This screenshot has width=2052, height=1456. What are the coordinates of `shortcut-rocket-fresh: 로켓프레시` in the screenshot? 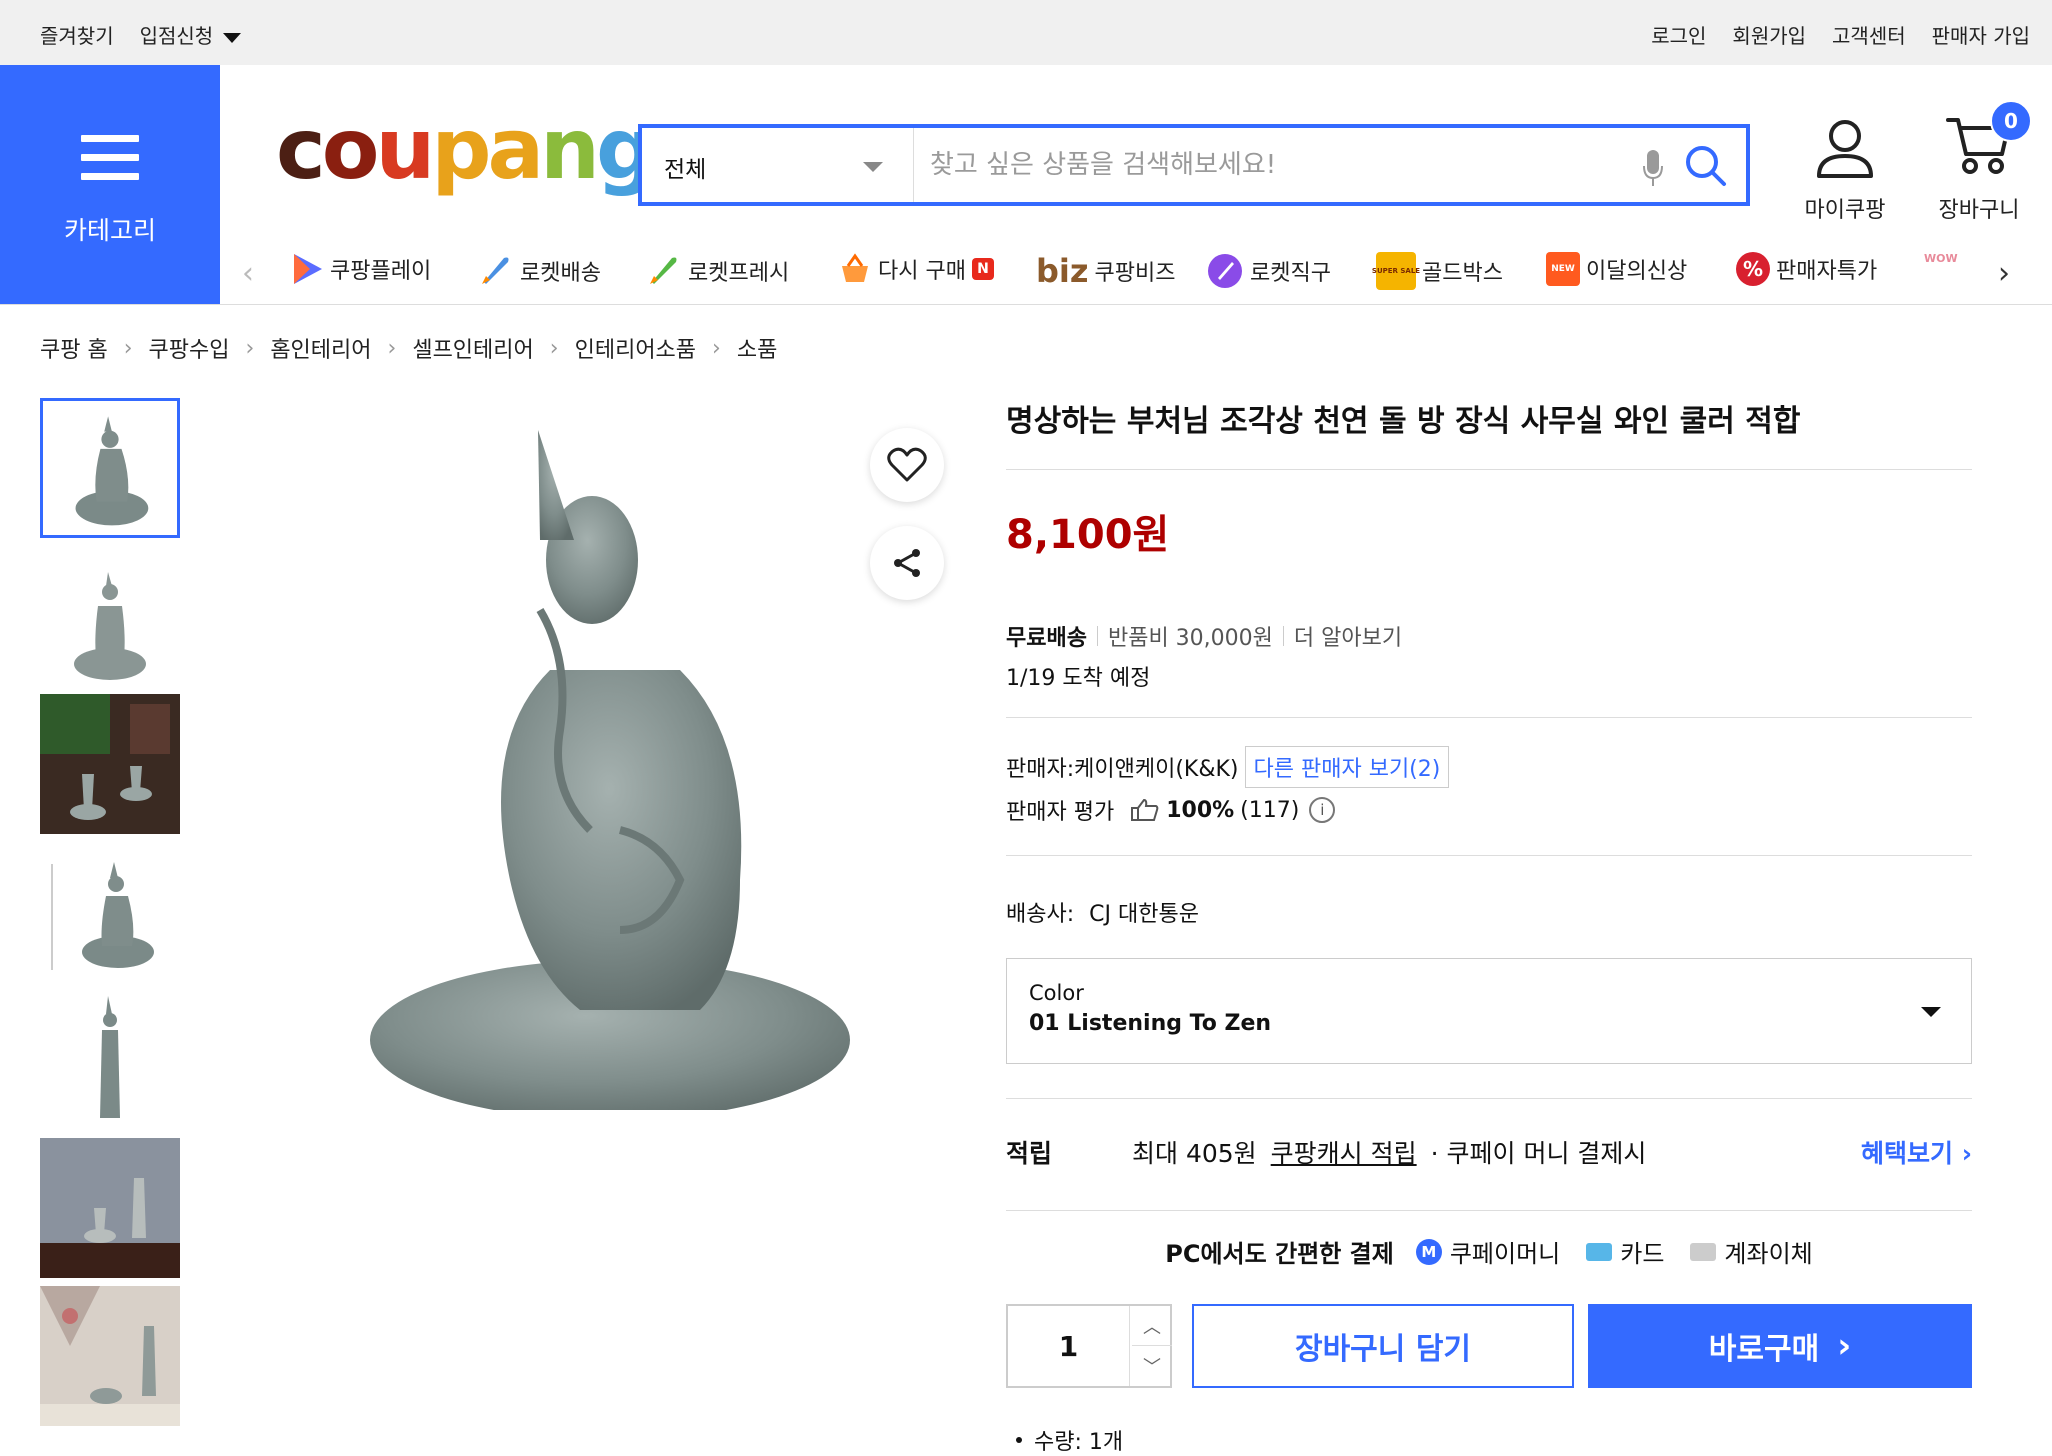 It's located at (716, 271).